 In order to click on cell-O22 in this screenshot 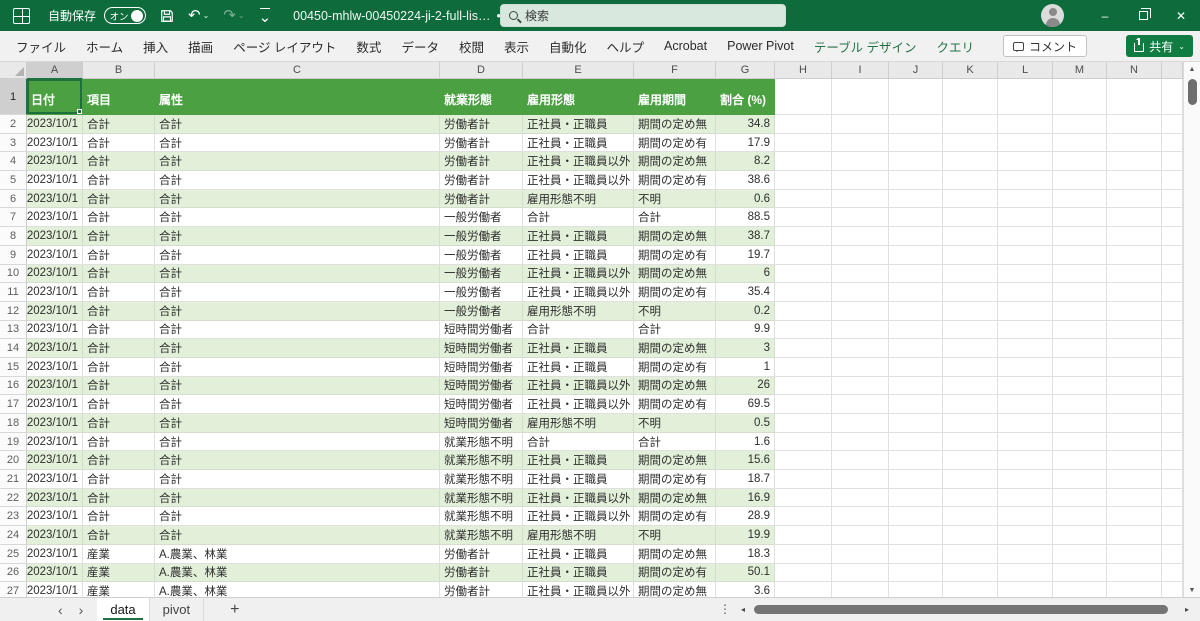, I will do `click(1172, 498)`.